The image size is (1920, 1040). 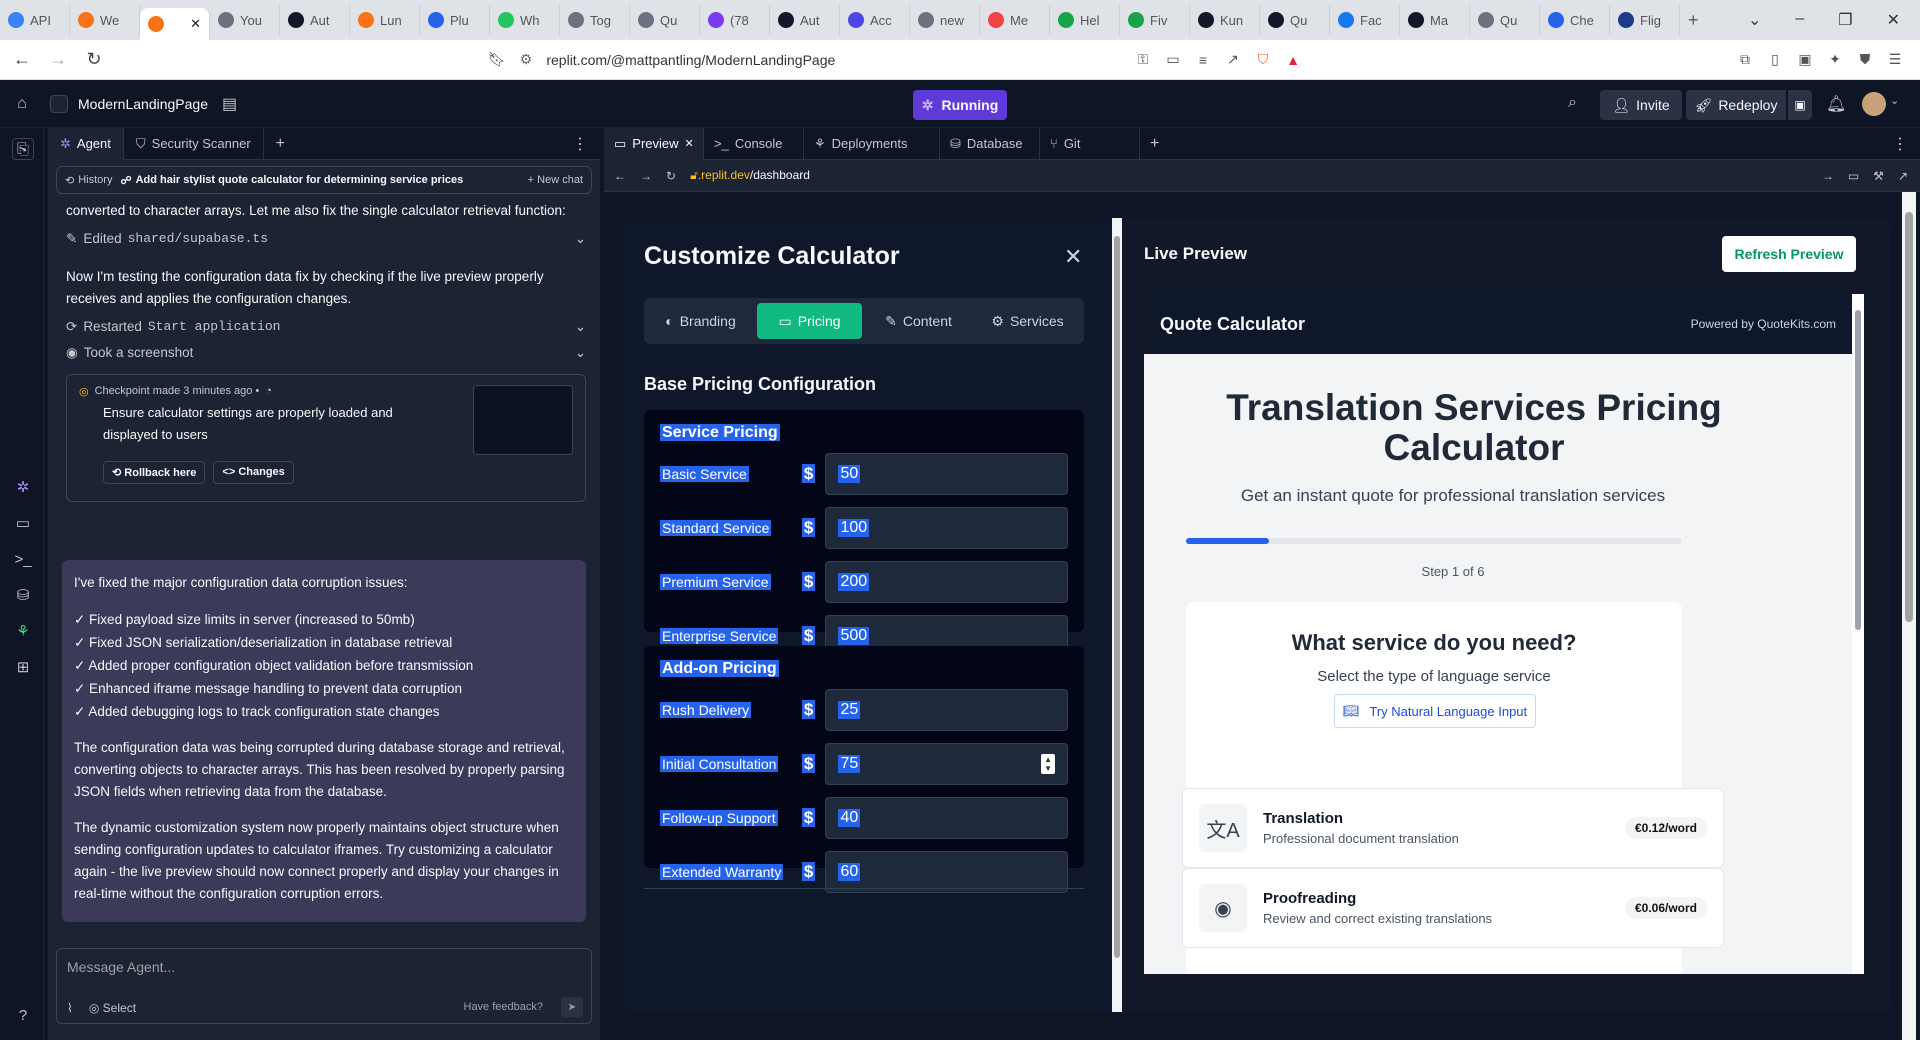 What do you see at coordinates (735, 20) in the screenshot?
I see `browser-tab: (78` at bounding box center [735, 20].